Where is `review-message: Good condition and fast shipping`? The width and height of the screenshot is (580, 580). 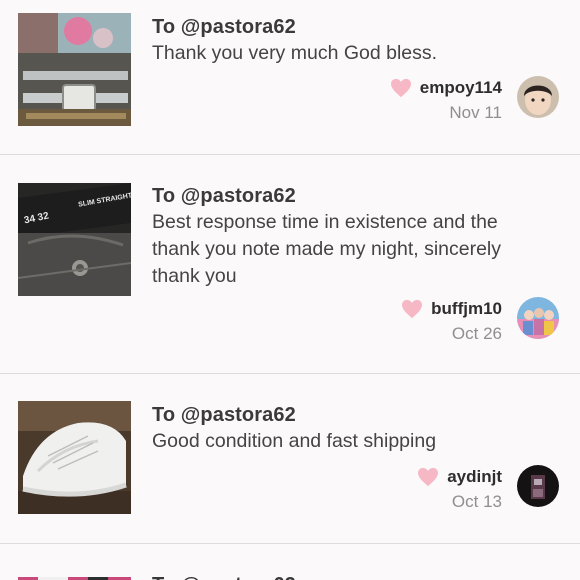 review-message: Good condition and fast shipping is located at coordinates (294, 441).